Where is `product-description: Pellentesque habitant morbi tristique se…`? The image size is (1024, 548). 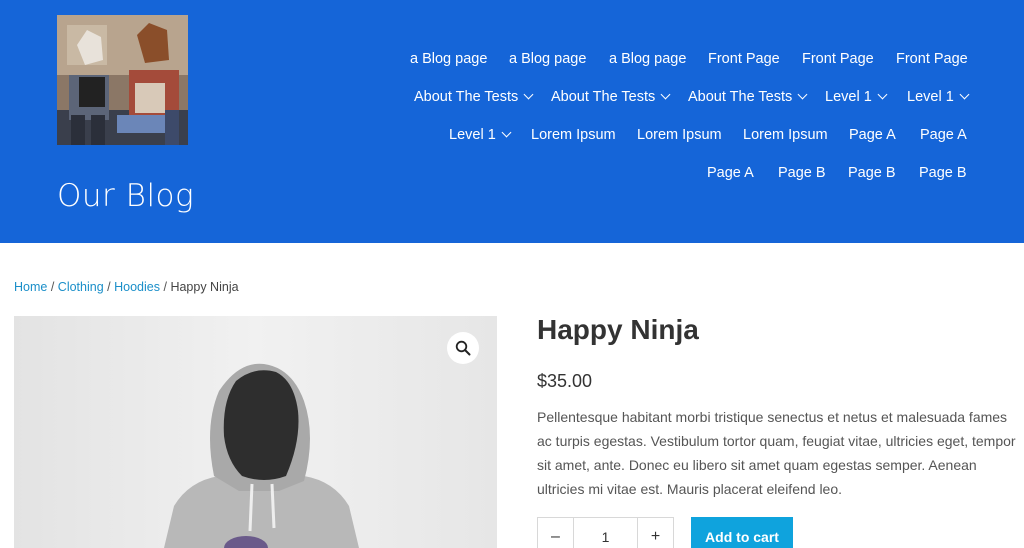 product-description: Pellentesque habitant morbi tristique se… is located at coordinates (776, 453).